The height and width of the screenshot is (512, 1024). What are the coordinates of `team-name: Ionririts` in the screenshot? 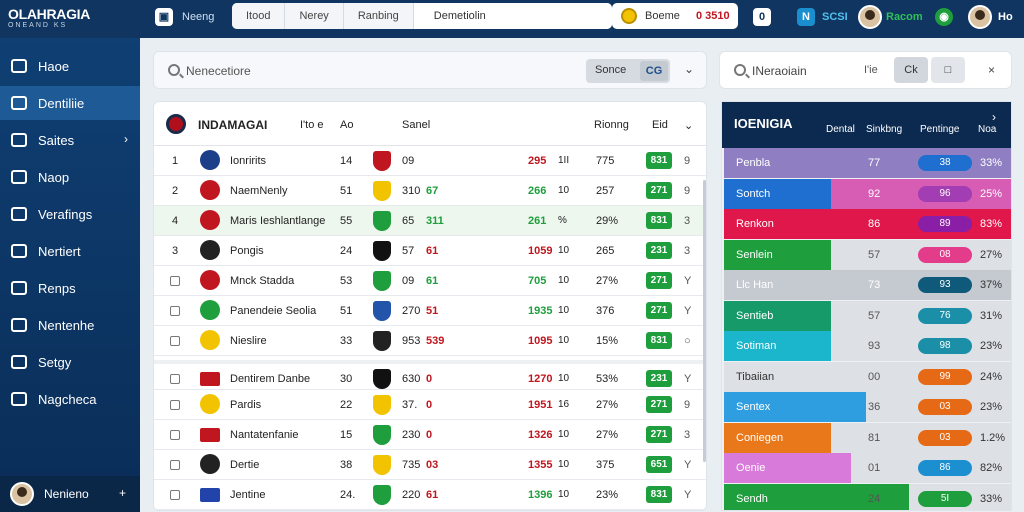 It's located at (248, 161).